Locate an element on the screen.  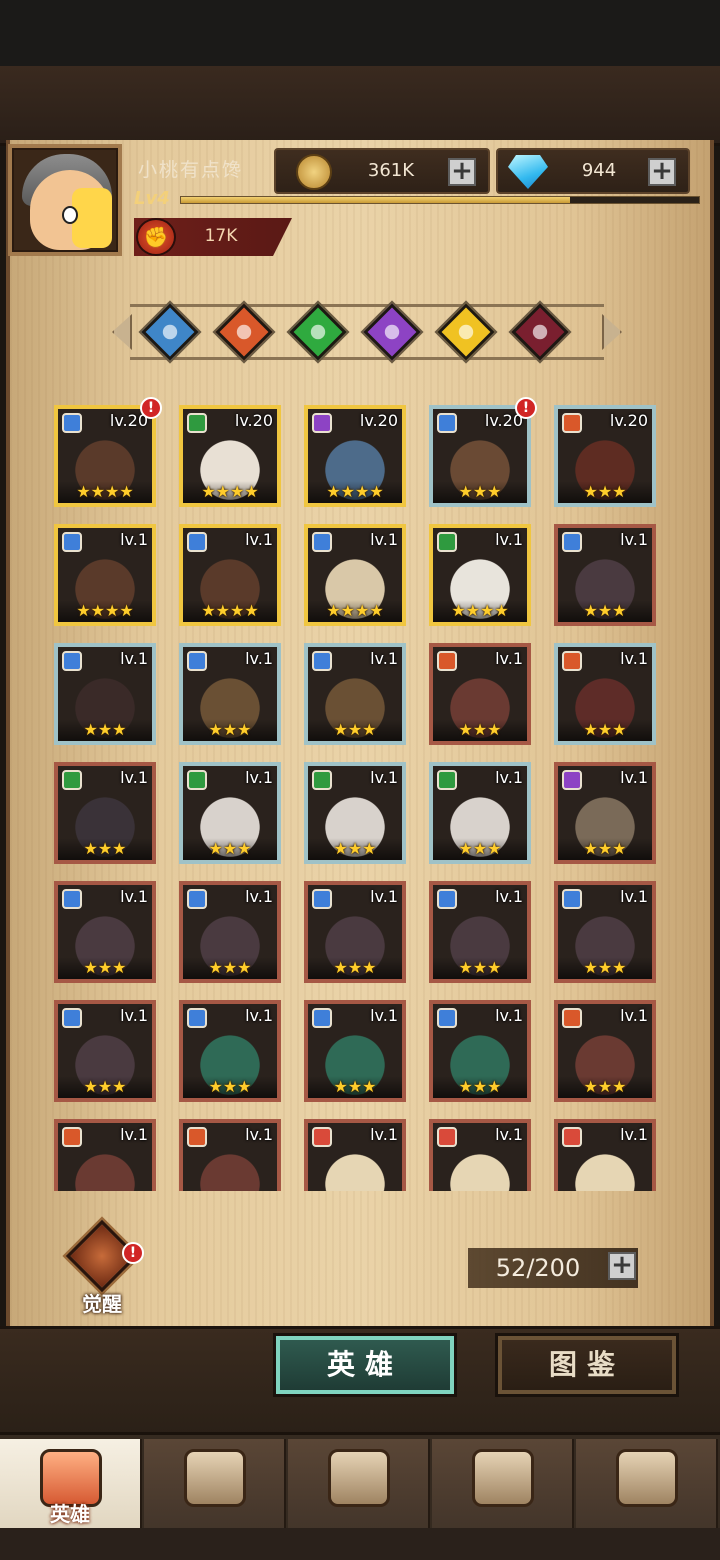
bottom-nav: 英雄 is located at coordinates (360, 1480).